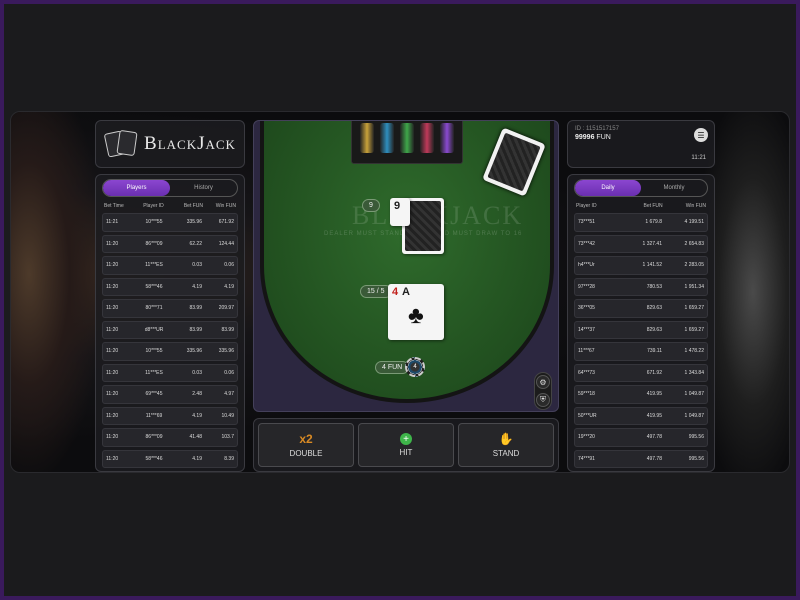 Image resolution: width=800 pixels, height=600 pixels. I want to click on leaderboard-tabs: Daily Monthly, so click(641, 188).